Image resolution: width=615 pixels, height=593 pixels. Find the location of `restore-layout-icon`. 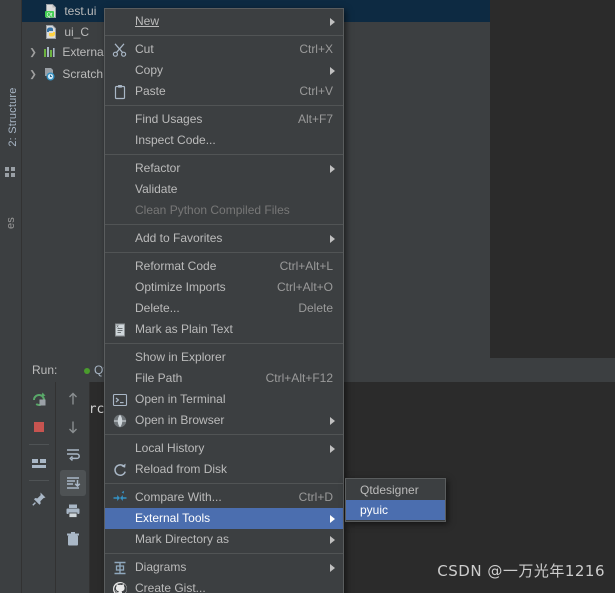

restore-layout-icon is located at coordinates (39, 463).